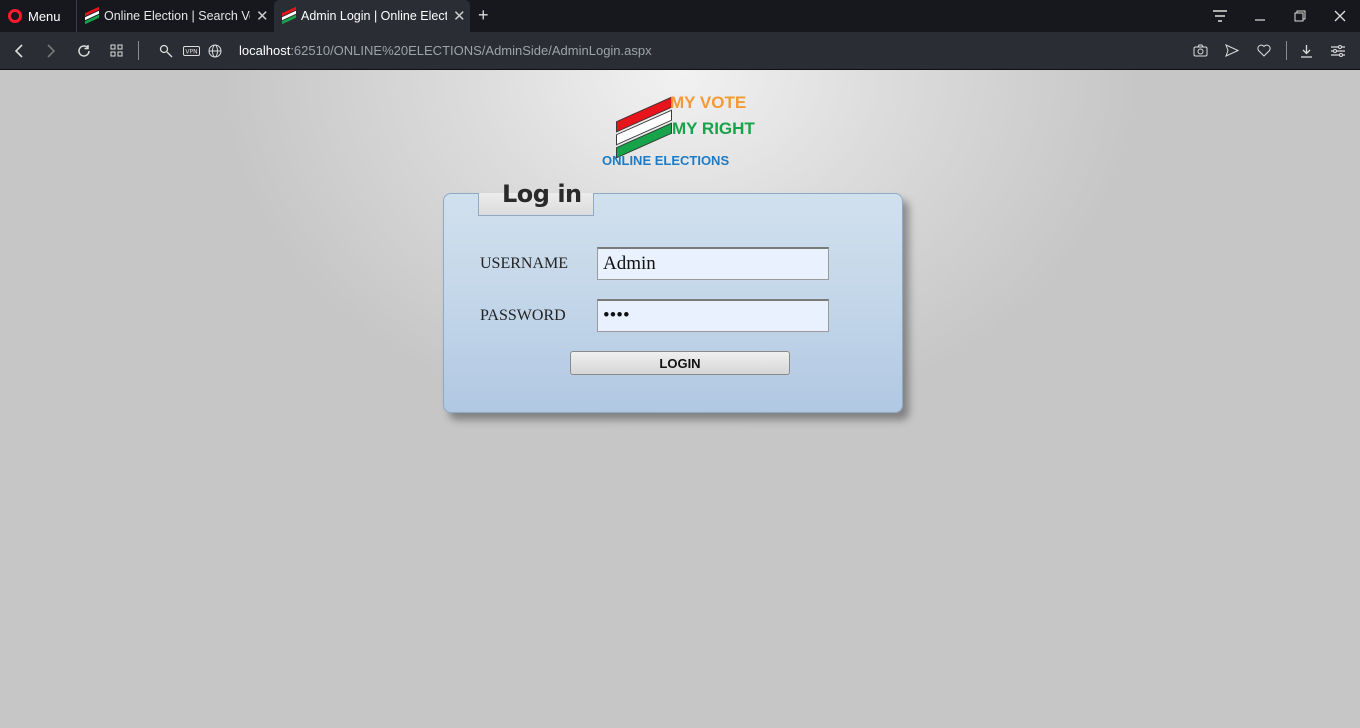  What do you see at coordinates (713, 128) in the screenshot?
I see `logo-line-2: MY RIGHT` at bounding box center [713, 128].